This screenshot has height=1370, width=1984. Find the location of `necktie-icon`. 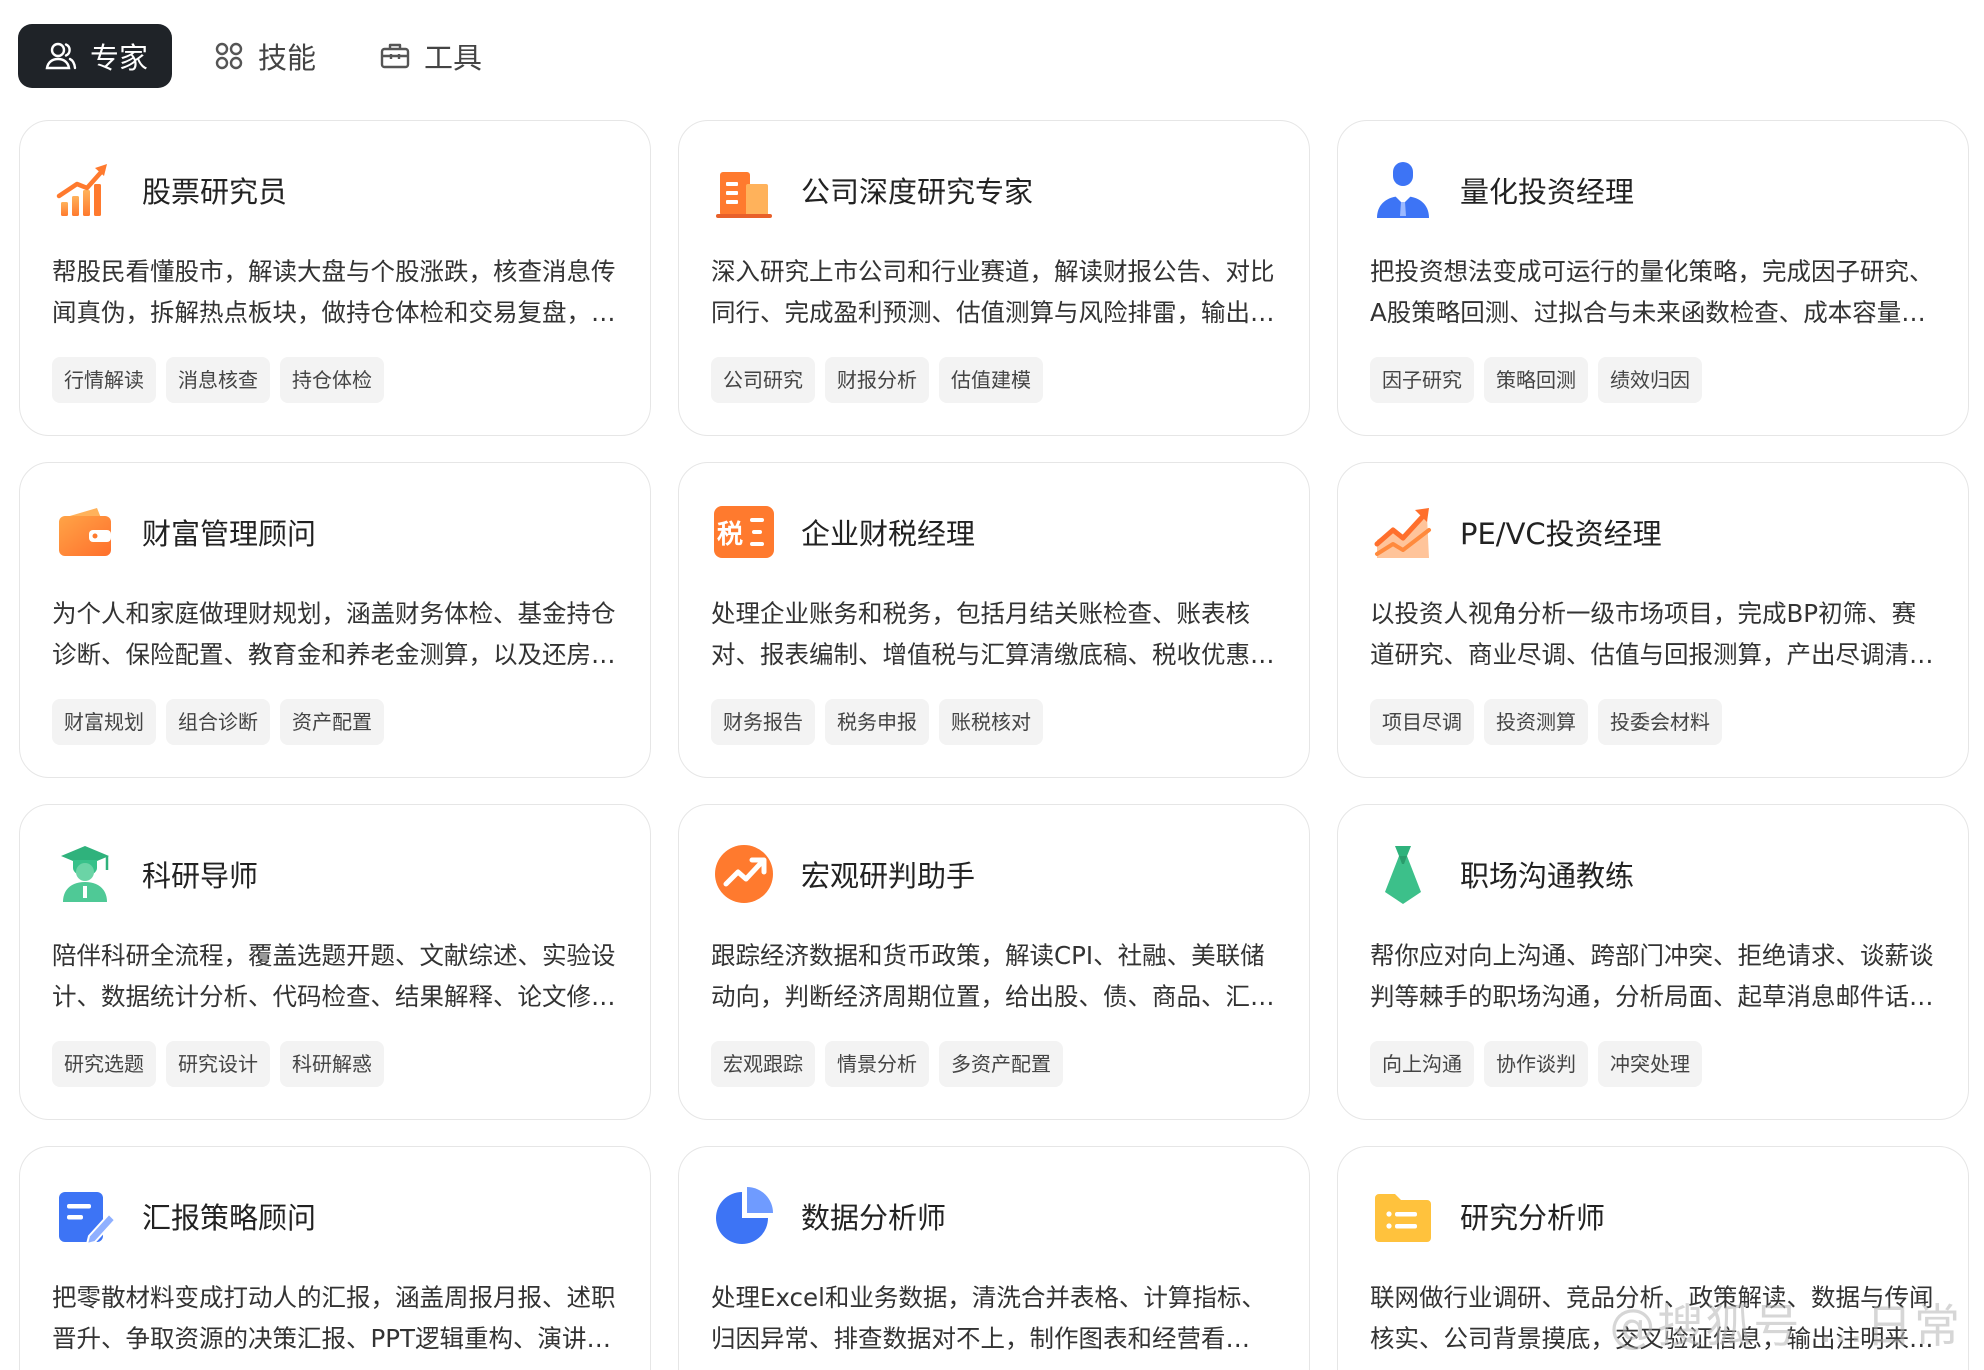

necktie-icon is located at coordinates (1403, 874).